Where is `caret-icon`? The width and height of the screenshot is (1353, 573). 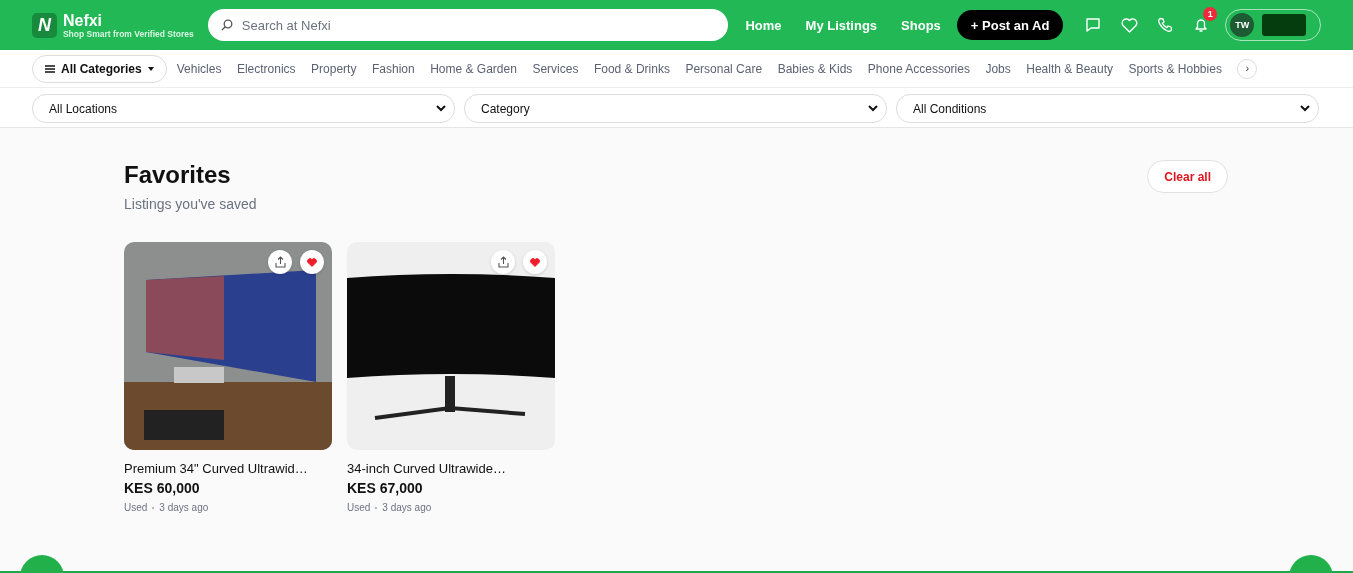 caret-icon is located at coordinates (150, 68).